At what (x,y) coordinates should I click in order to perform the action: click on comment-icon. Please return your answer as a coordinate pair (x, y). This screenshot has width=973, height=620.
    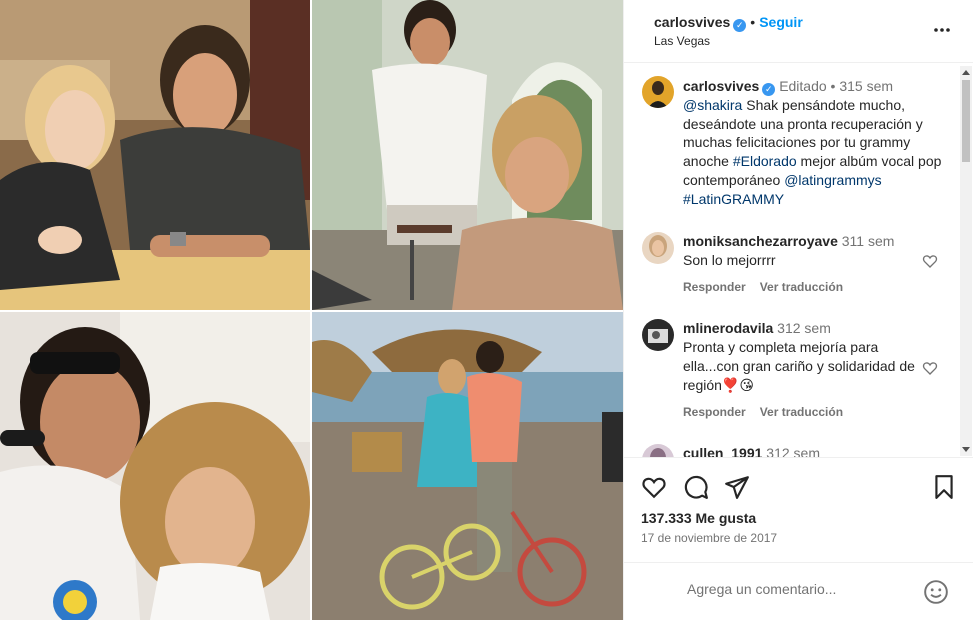
    Looking at the image, I should click on (696, 487).